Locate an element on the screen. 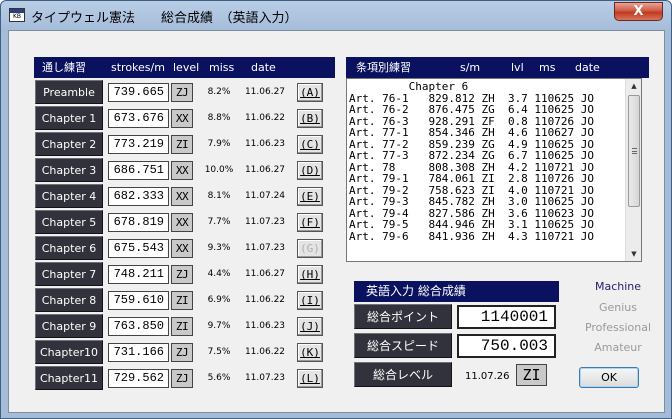  list-item: Art. 77-1 854.346 ZH 4.6 110627 JO is located at coordinates (487, 133).